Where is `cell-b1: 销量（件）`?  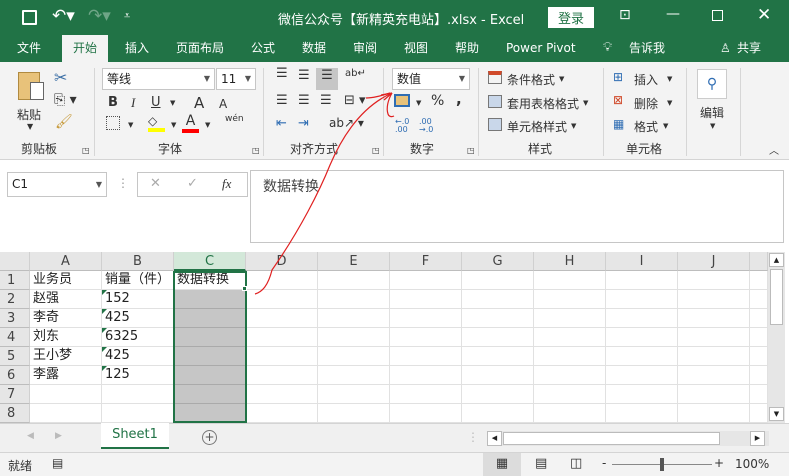
cell-b1: 销量（件） is located at coordinates (138, 280).